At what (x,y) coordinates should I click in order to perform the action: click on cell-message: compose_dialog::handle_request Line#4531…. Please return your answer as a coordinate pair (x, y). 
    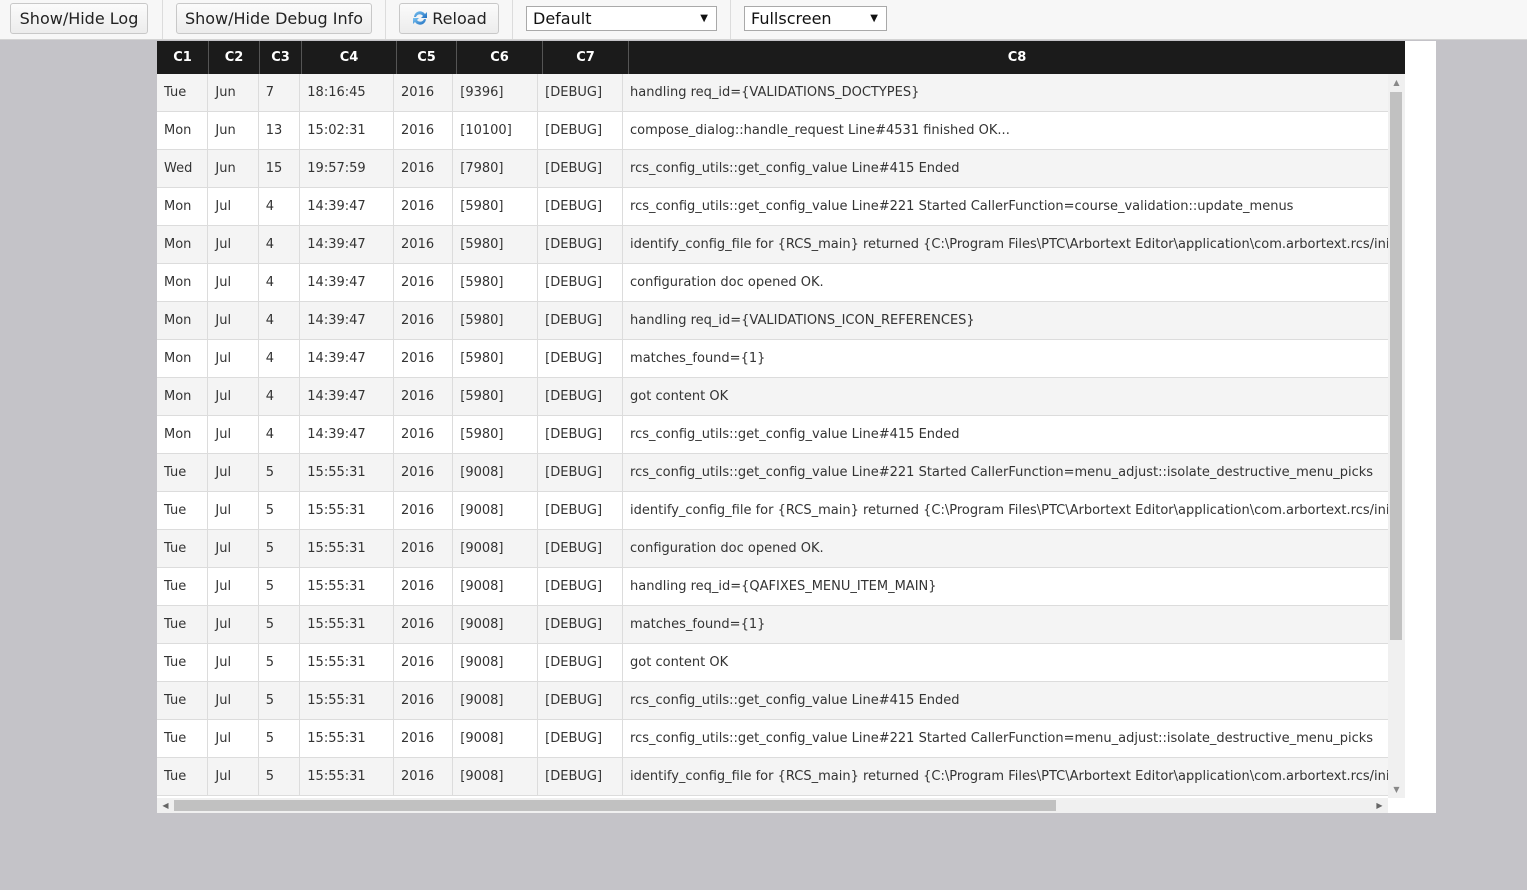
    Looking at the image, I should click on (820, 130).